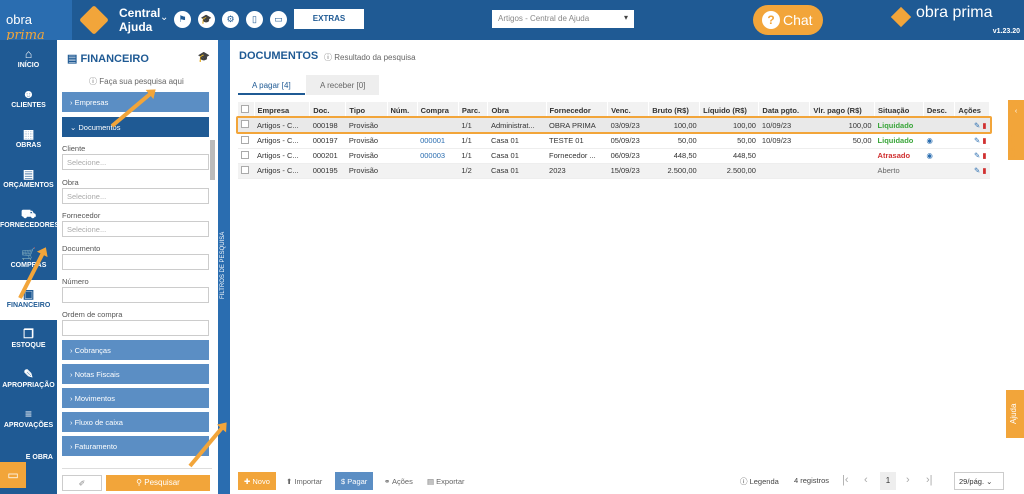 This screenshot has width=1024, height=494. I want to click on legenda-link: ⓘ Legenda, so click(759, 481).